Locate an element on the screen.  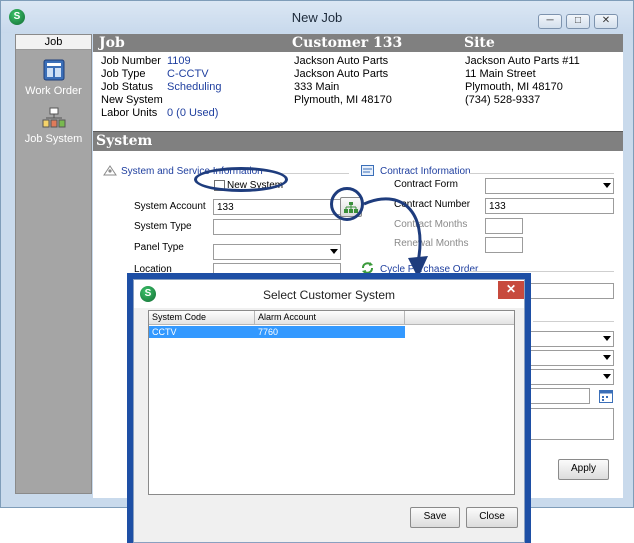
job-number-row: Job Number 1109 is located at coordinates (161, 61).